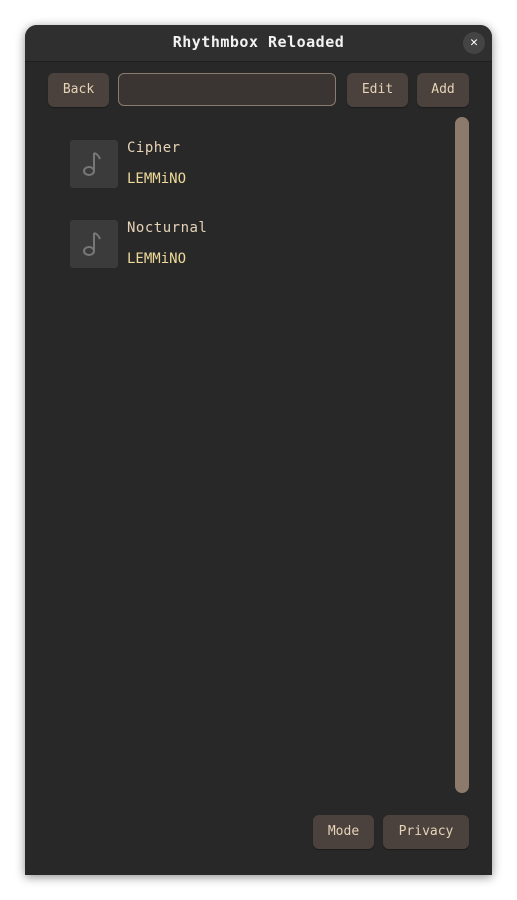  I want to click on close-button: ✕, so click(474, 43).